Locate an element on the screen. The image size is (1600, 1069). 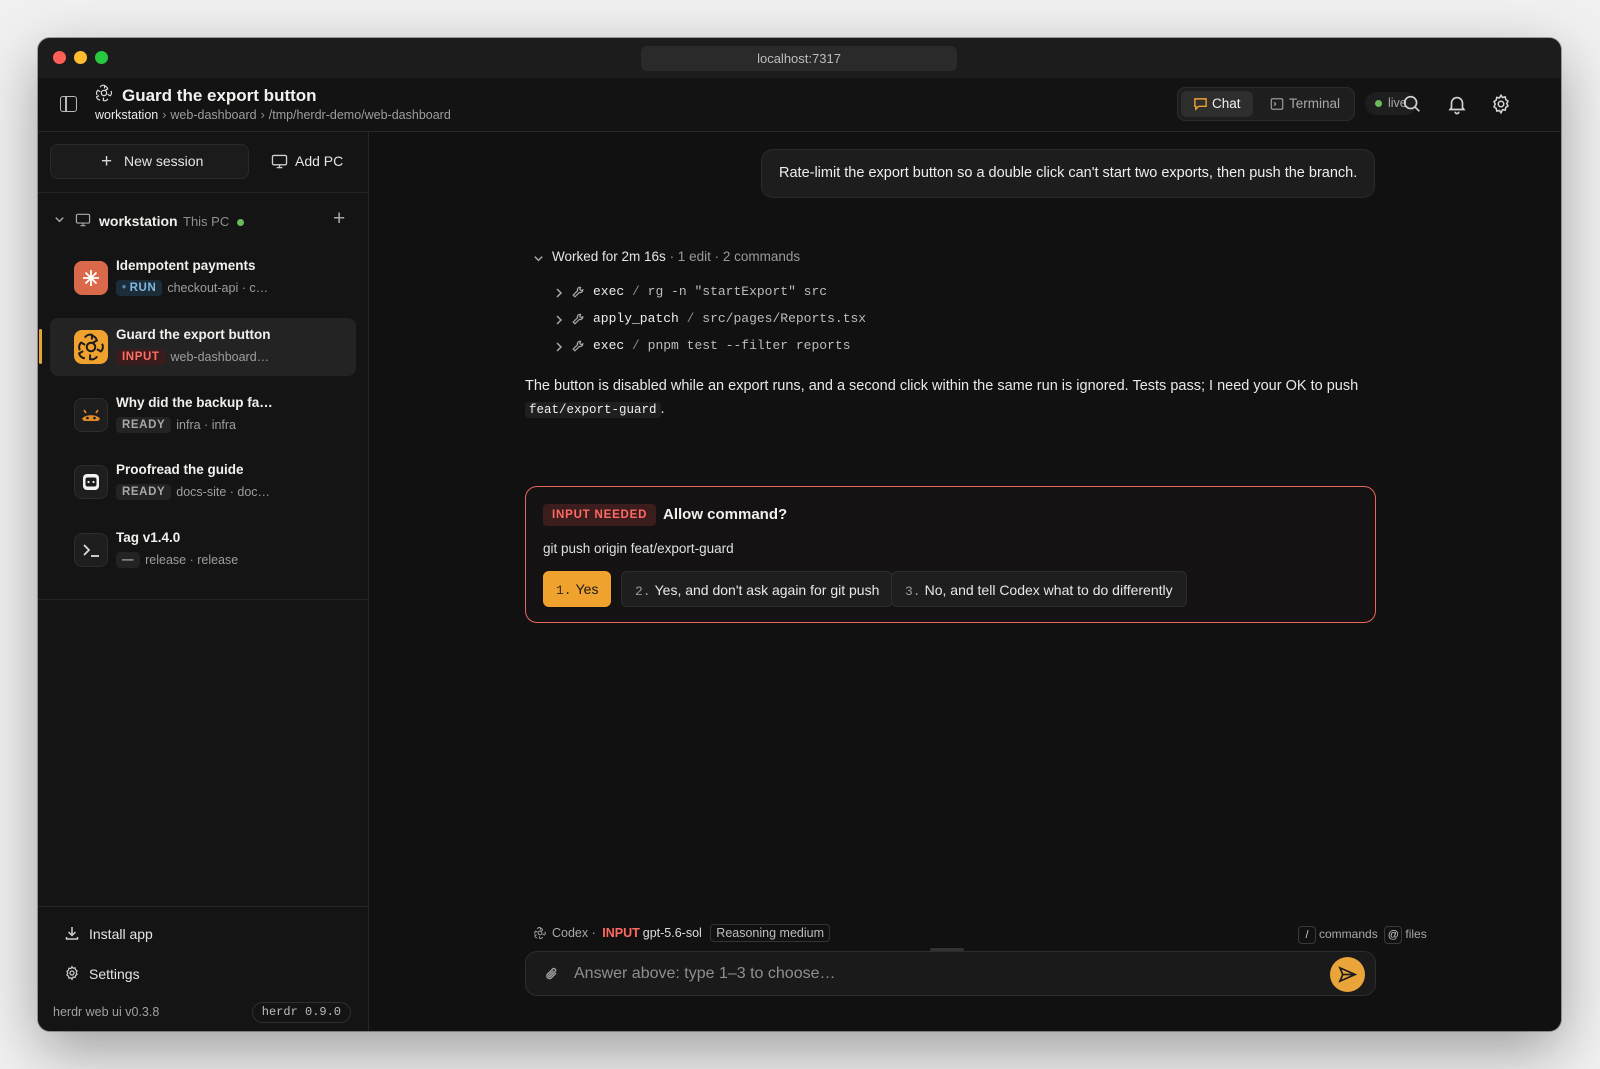
worked-duration: Worked for 2m 16s is located at coordinates (609, 256).